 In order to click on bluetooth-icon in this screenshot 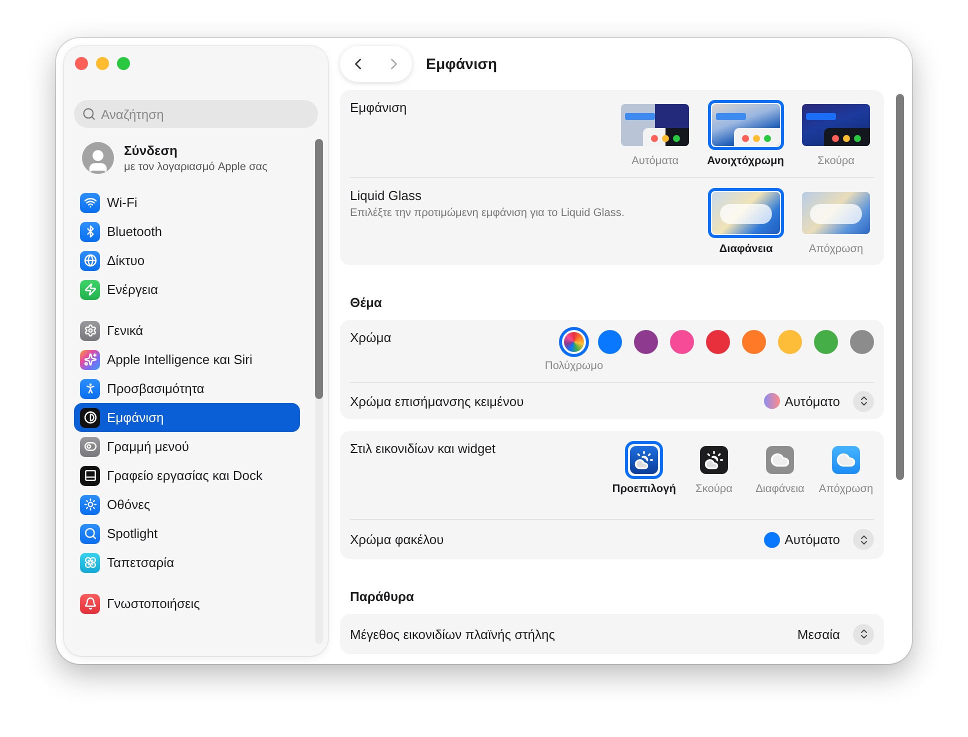, I will do `click(90, 232)`.